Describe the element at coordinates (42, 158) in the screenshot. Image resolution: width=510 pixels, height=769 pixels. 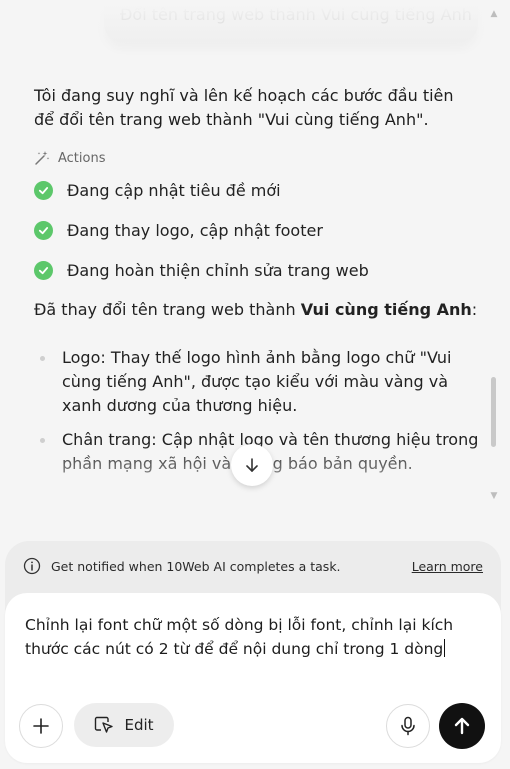
I see `magic-wand-icon` at that location.